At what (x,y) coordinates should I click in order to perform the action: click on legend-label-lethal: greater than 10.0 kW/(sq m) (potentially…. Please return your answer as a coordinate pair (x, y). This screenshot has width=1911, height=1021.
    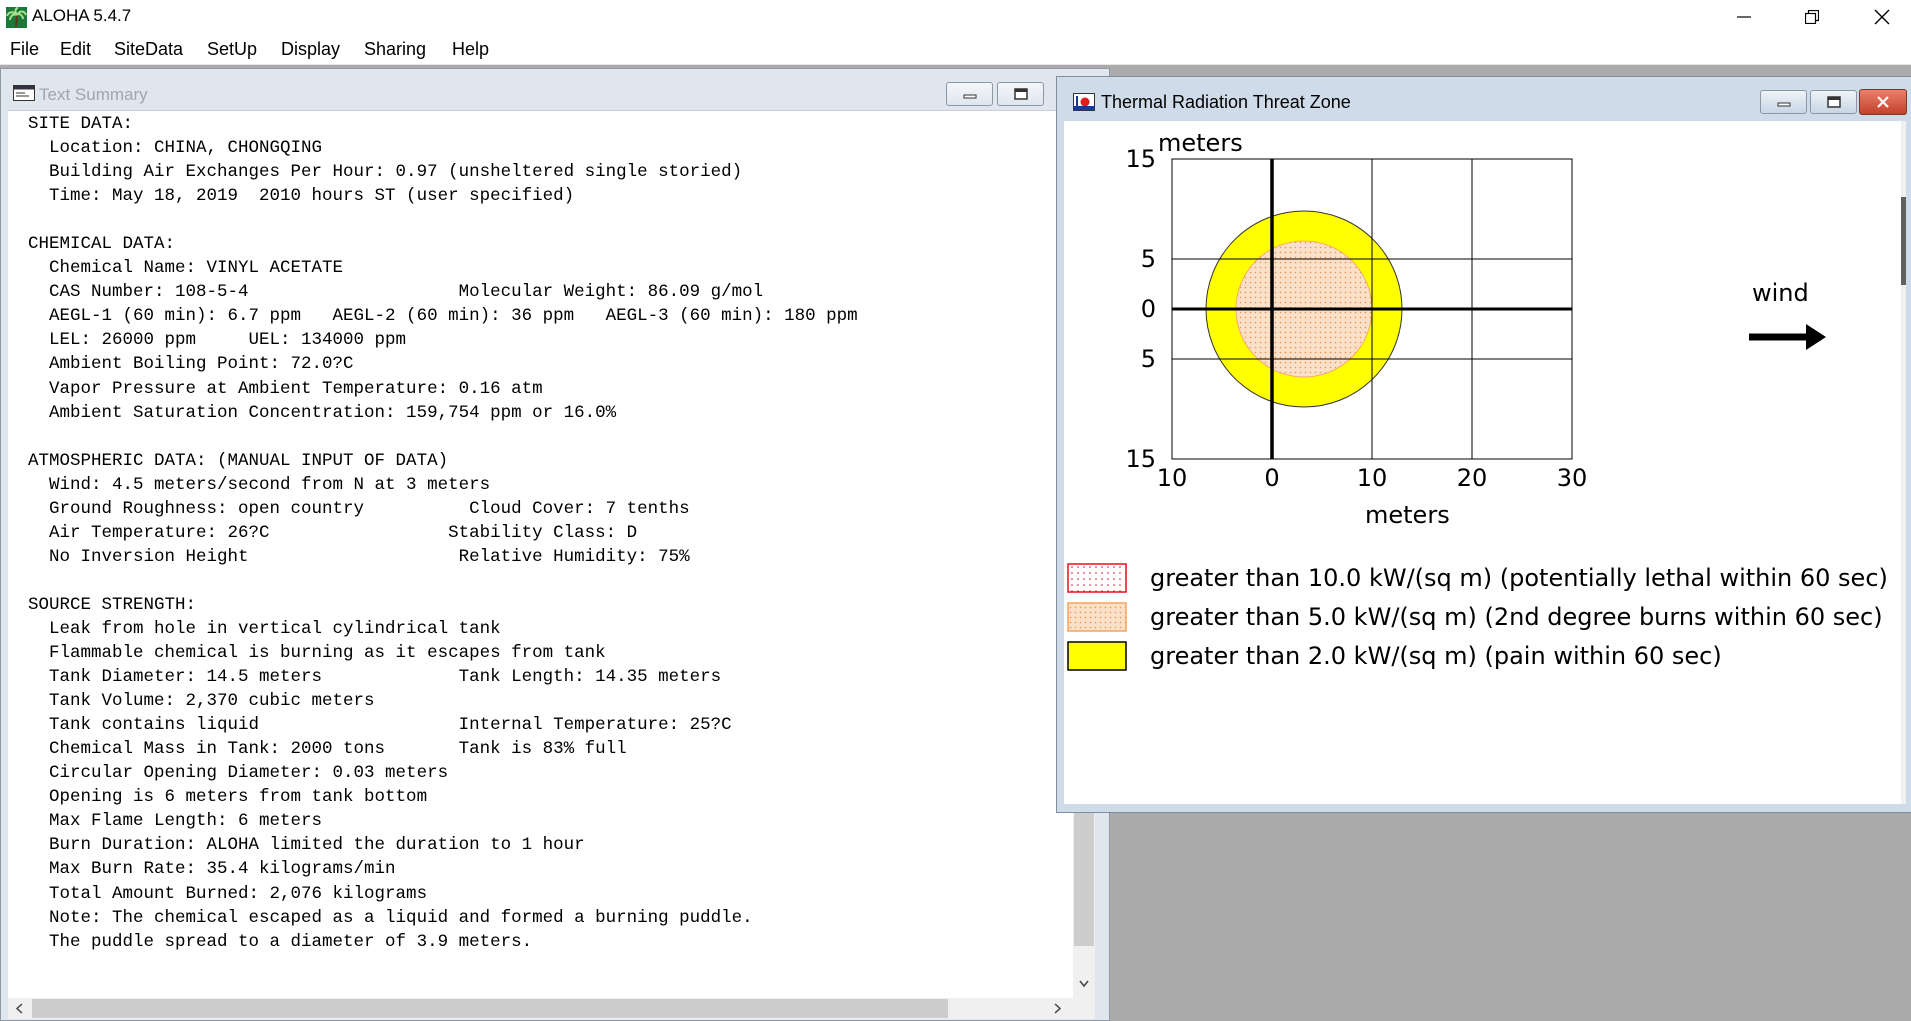
    Looking at the image, I should click on (1519, 578).